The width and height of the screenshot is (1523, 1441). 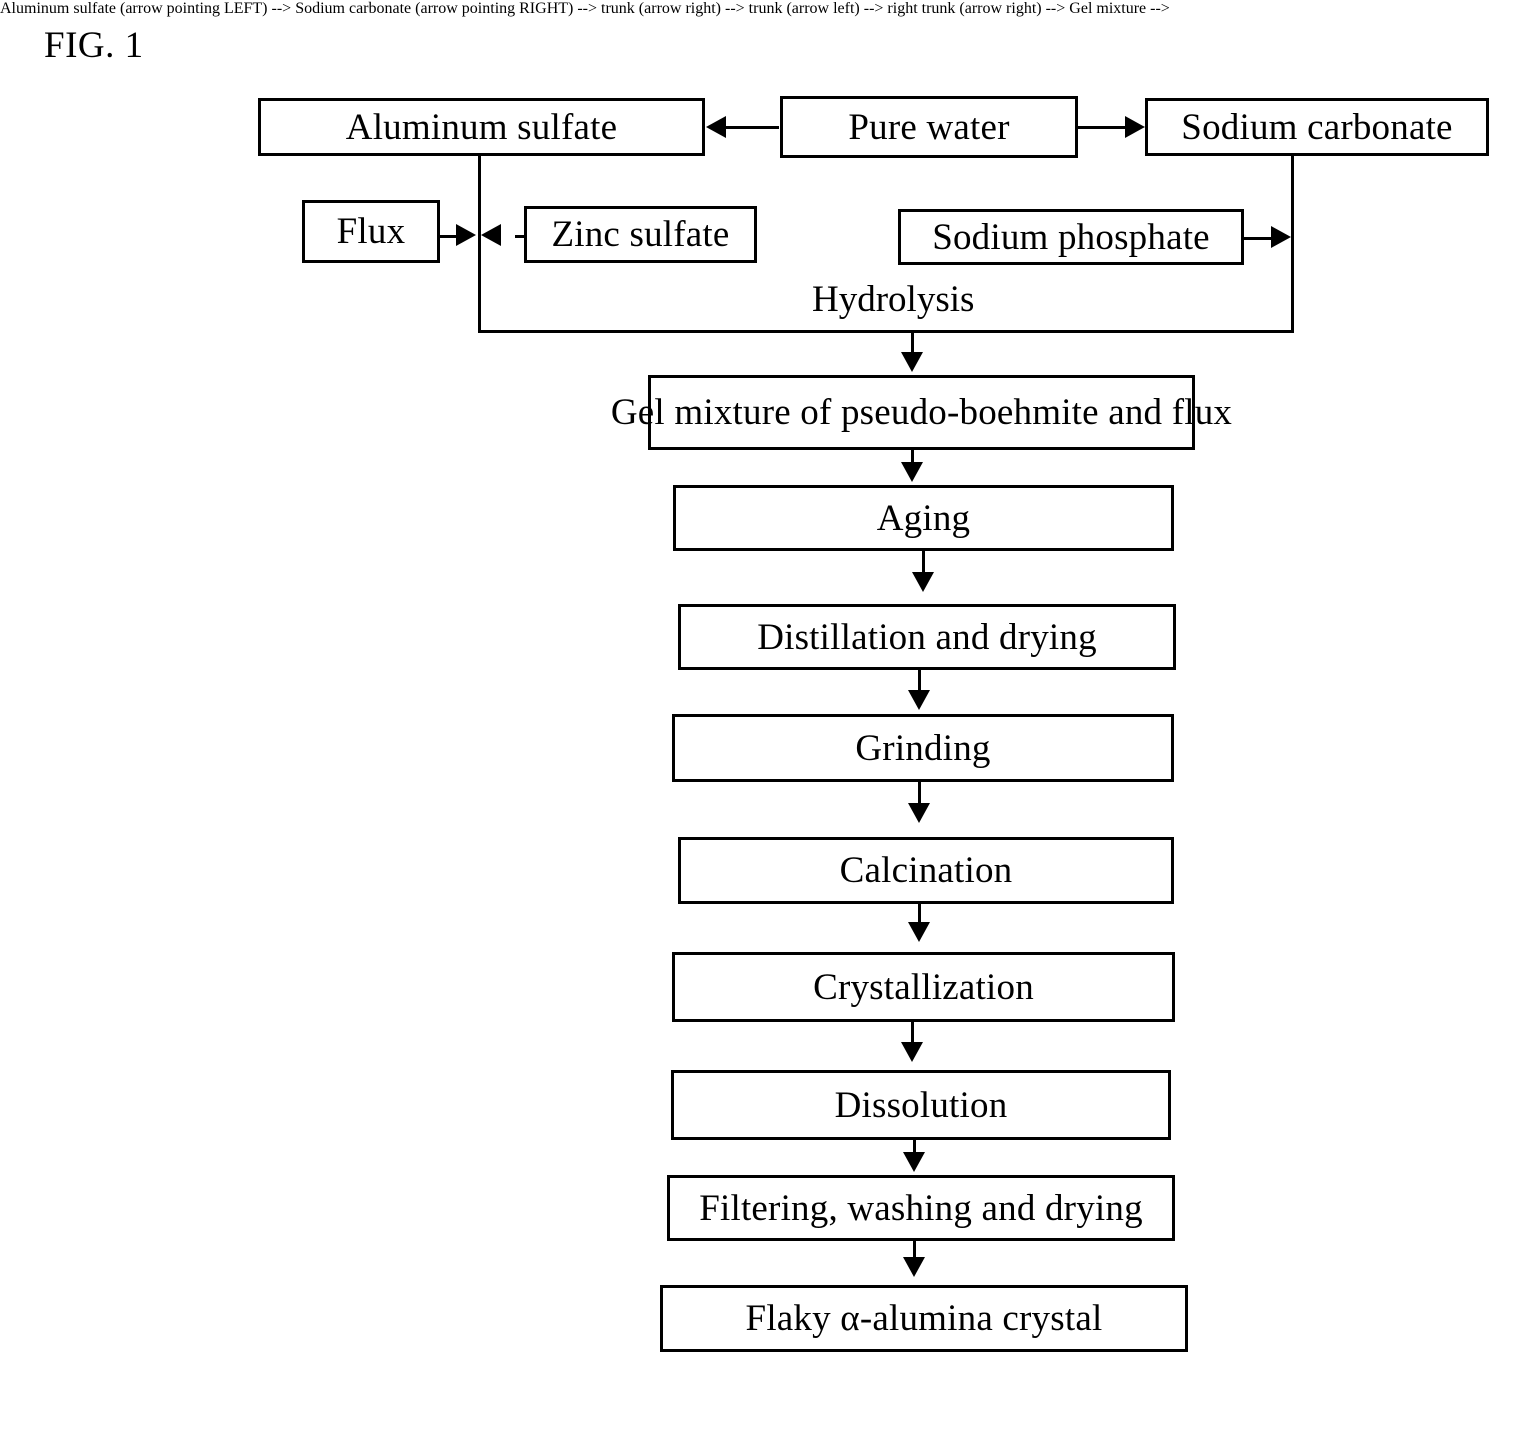 I want to click on node-flux-label: Flux, so click(x=371, y=231).